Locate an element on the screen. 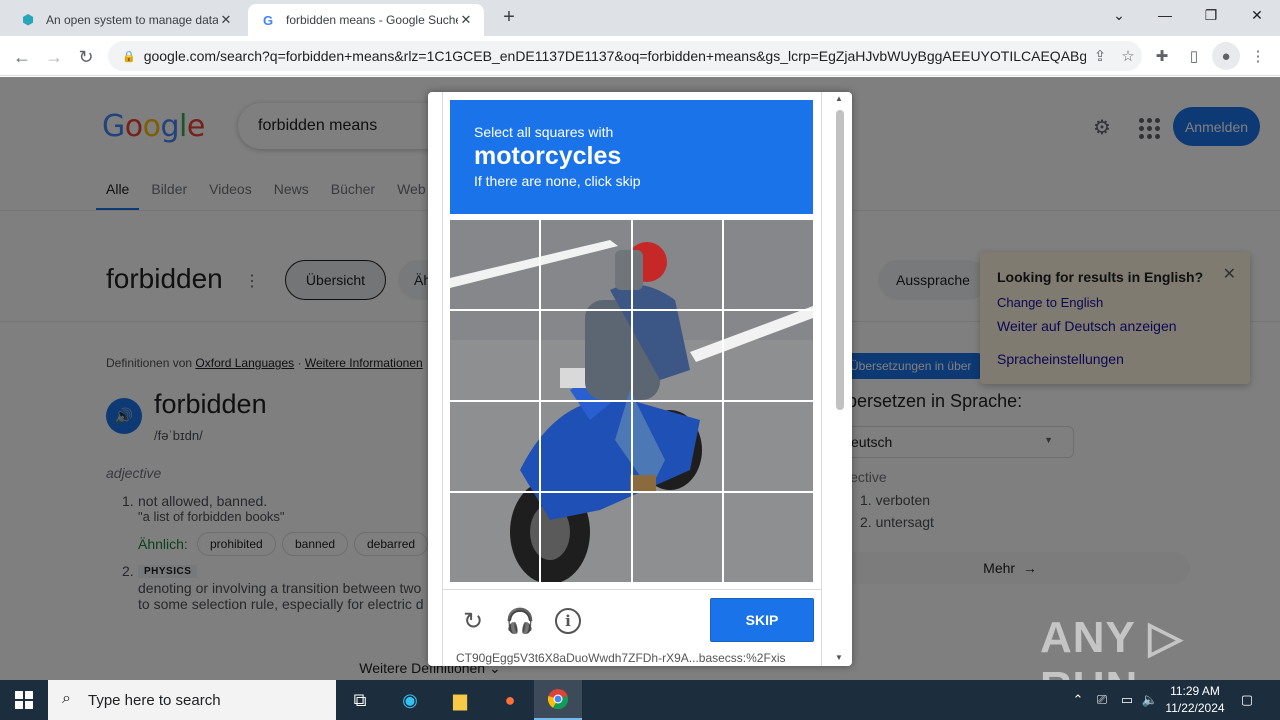  scroll-down-icon: ▼ is located at coordinates (839, 657).